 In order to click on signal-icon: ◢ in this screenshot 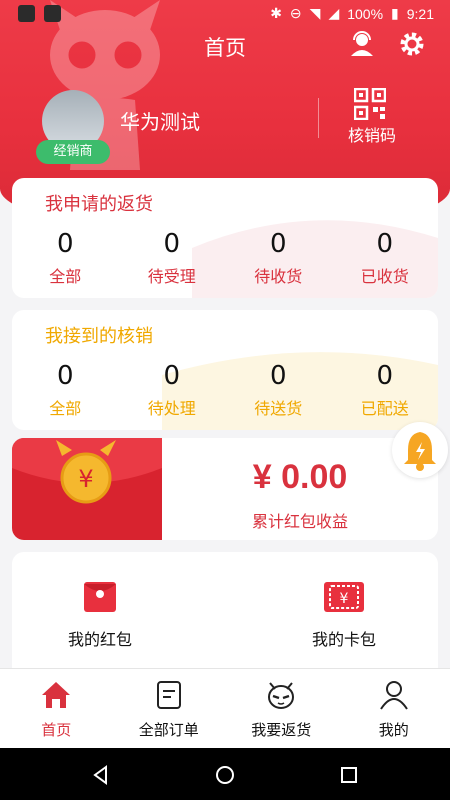, I will do `click(334, 13)`.